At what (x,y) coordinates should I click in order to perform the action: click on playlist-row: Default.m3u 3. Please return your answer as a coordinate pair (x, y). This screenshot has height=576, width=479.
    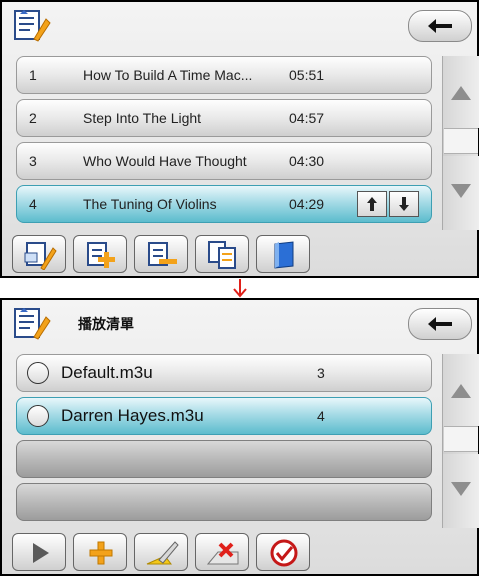
    Looking at the image, I should click on (224, 373).